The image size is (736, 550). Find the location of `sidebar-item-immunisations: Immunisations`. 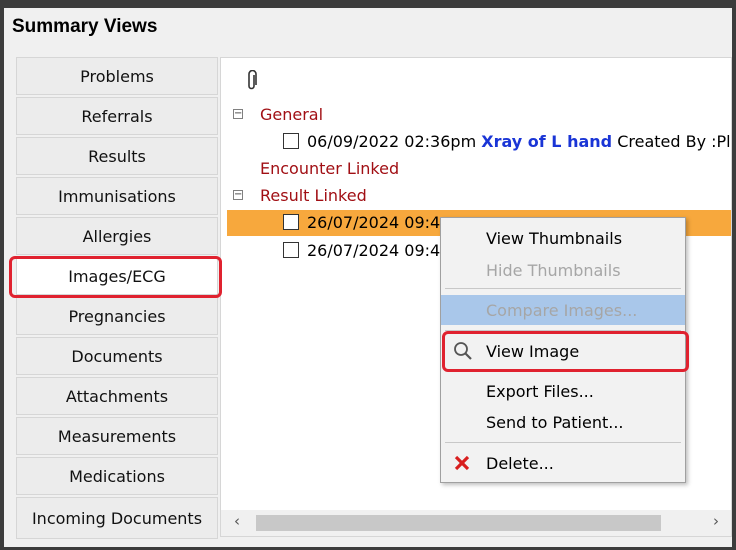

sidebar-item-immunisations: Immunisations is located at coordinates (117, 196).